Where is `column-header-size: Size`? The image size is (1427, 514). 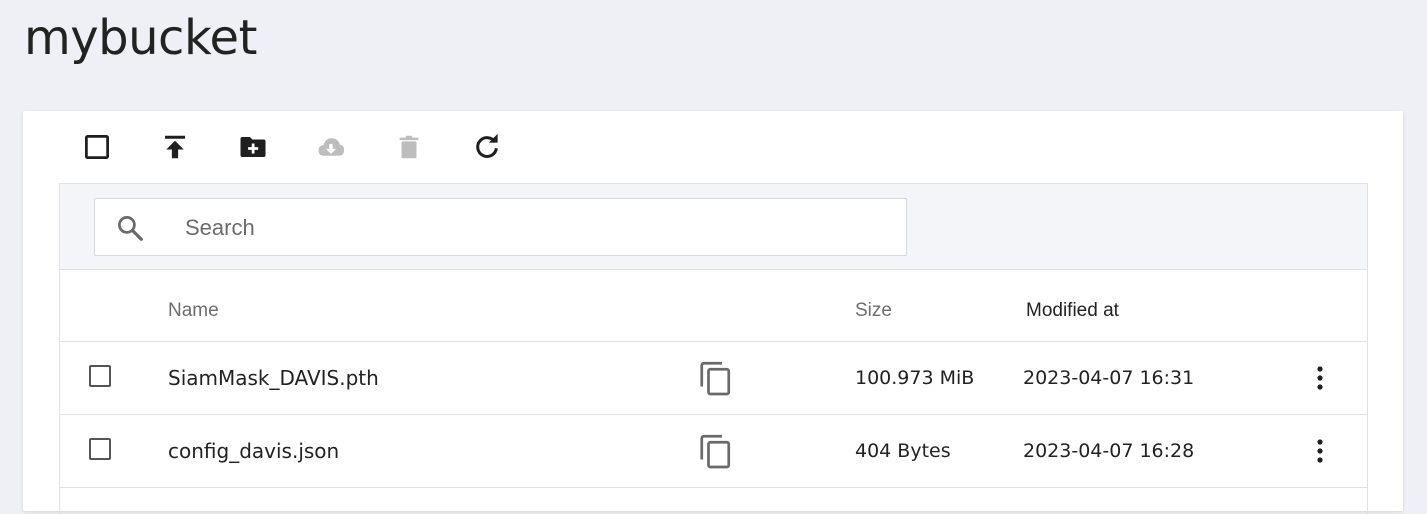
column-header-size: Size is located at coordinates (873, 311).